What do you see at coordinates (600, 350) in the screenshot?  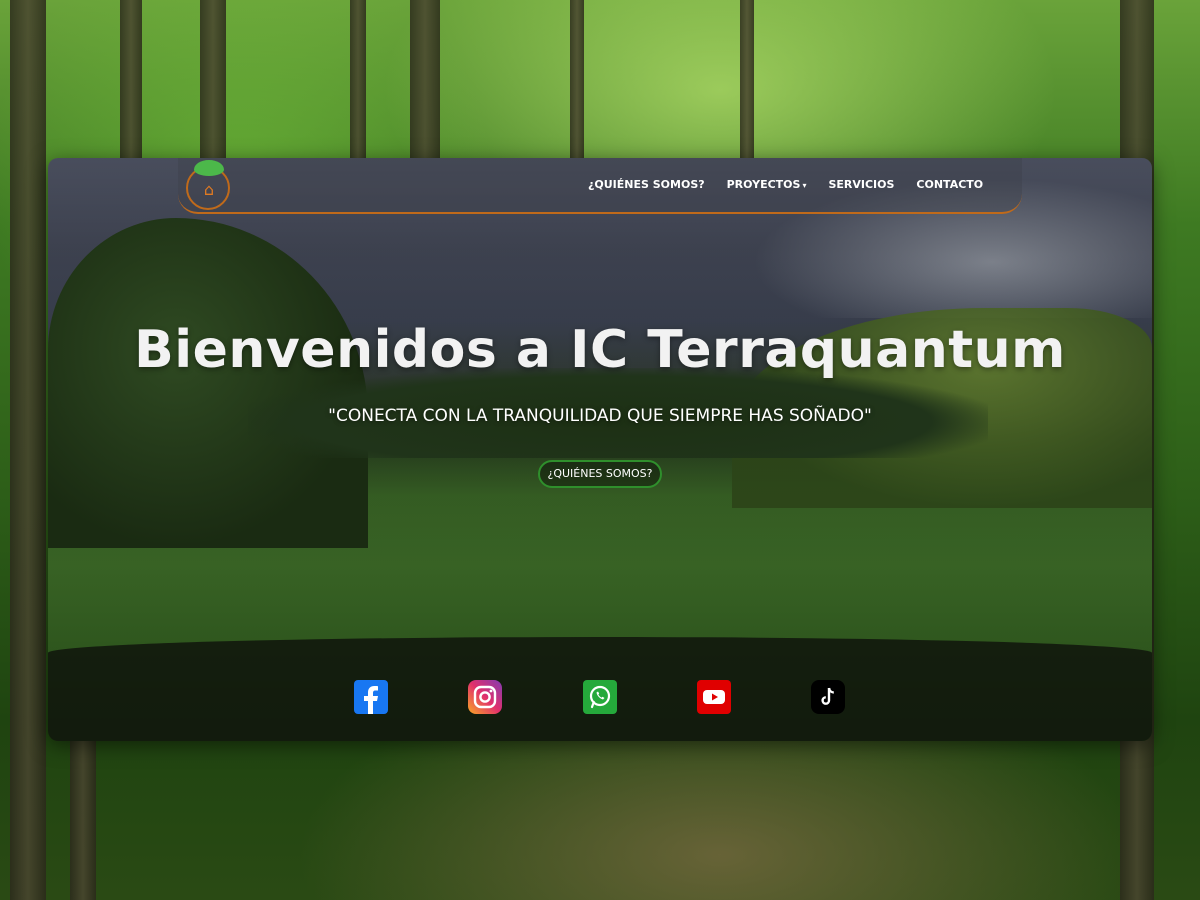 I see `hero-title: Bienvenidos a IC Terraquantum` at bounding box center [600, 350].